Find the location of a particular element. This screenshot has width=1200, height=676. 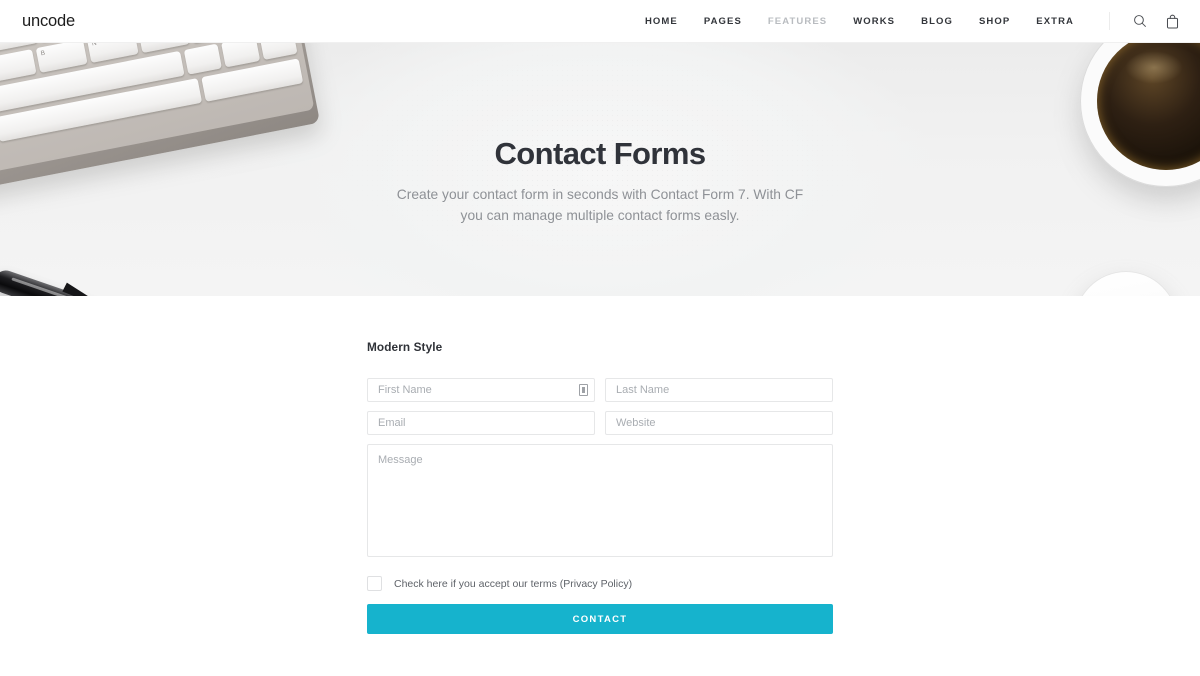

message-field-row is located at coordinates (600, 503).